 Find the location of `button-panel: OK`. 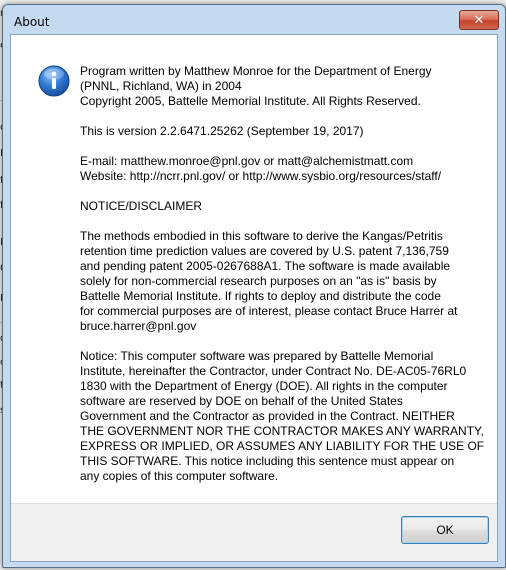

button-panel: OK is located at coordinates (254, 532).